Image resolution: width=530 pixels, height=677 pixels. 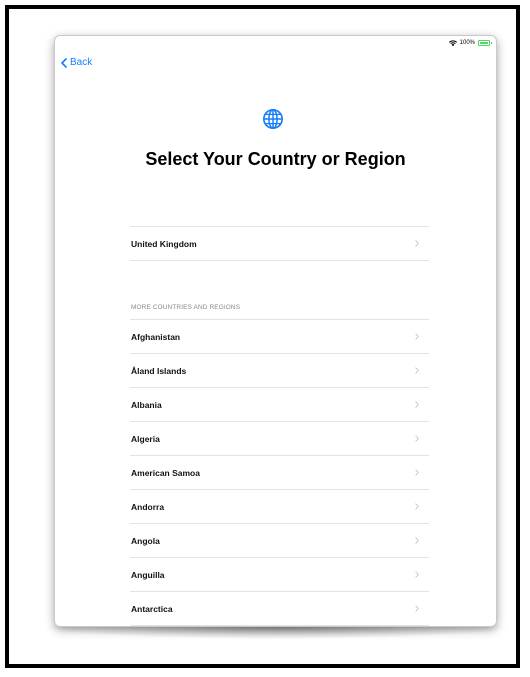 What do you see at coordinates (275, 159) in the screenshot?
I see `page-title: Select Your Country or Region` at bounding box center [275, 159].